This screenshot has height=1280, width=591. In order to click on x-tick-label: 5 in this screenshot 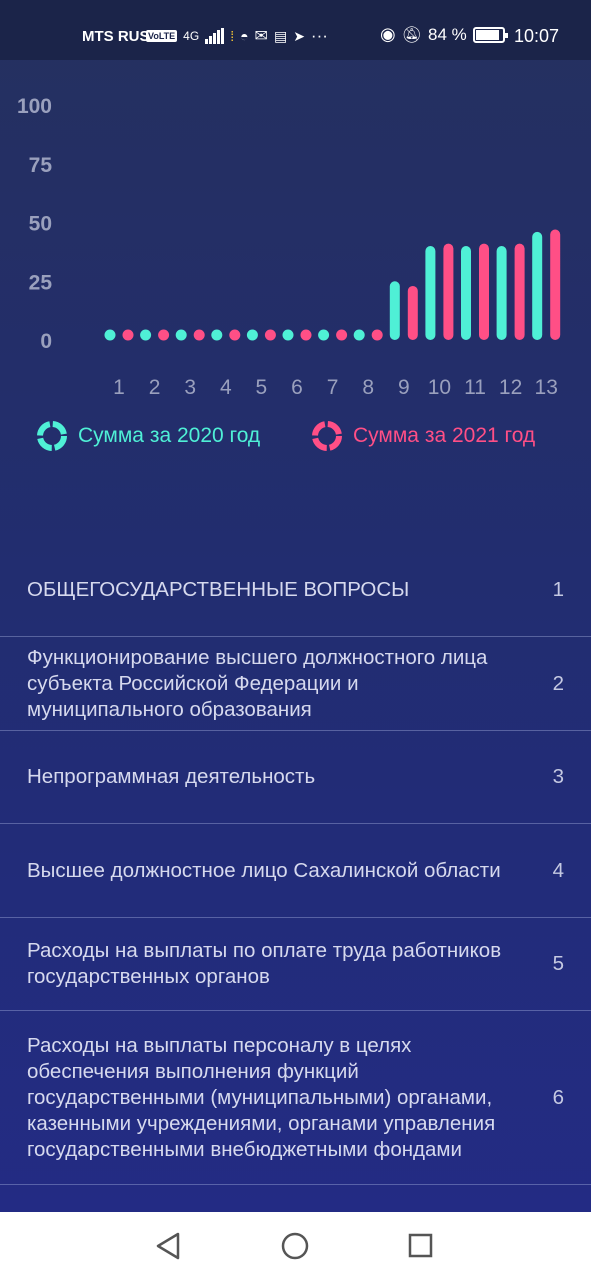, I will do `click(262, 387)`.